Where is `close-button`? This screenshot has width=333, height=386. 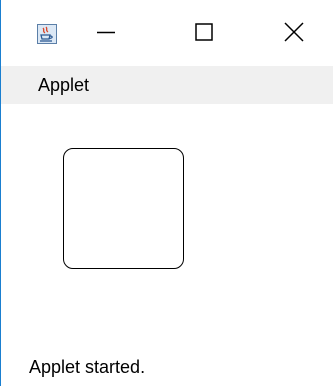 close-button is located at coordinates (294, 34).